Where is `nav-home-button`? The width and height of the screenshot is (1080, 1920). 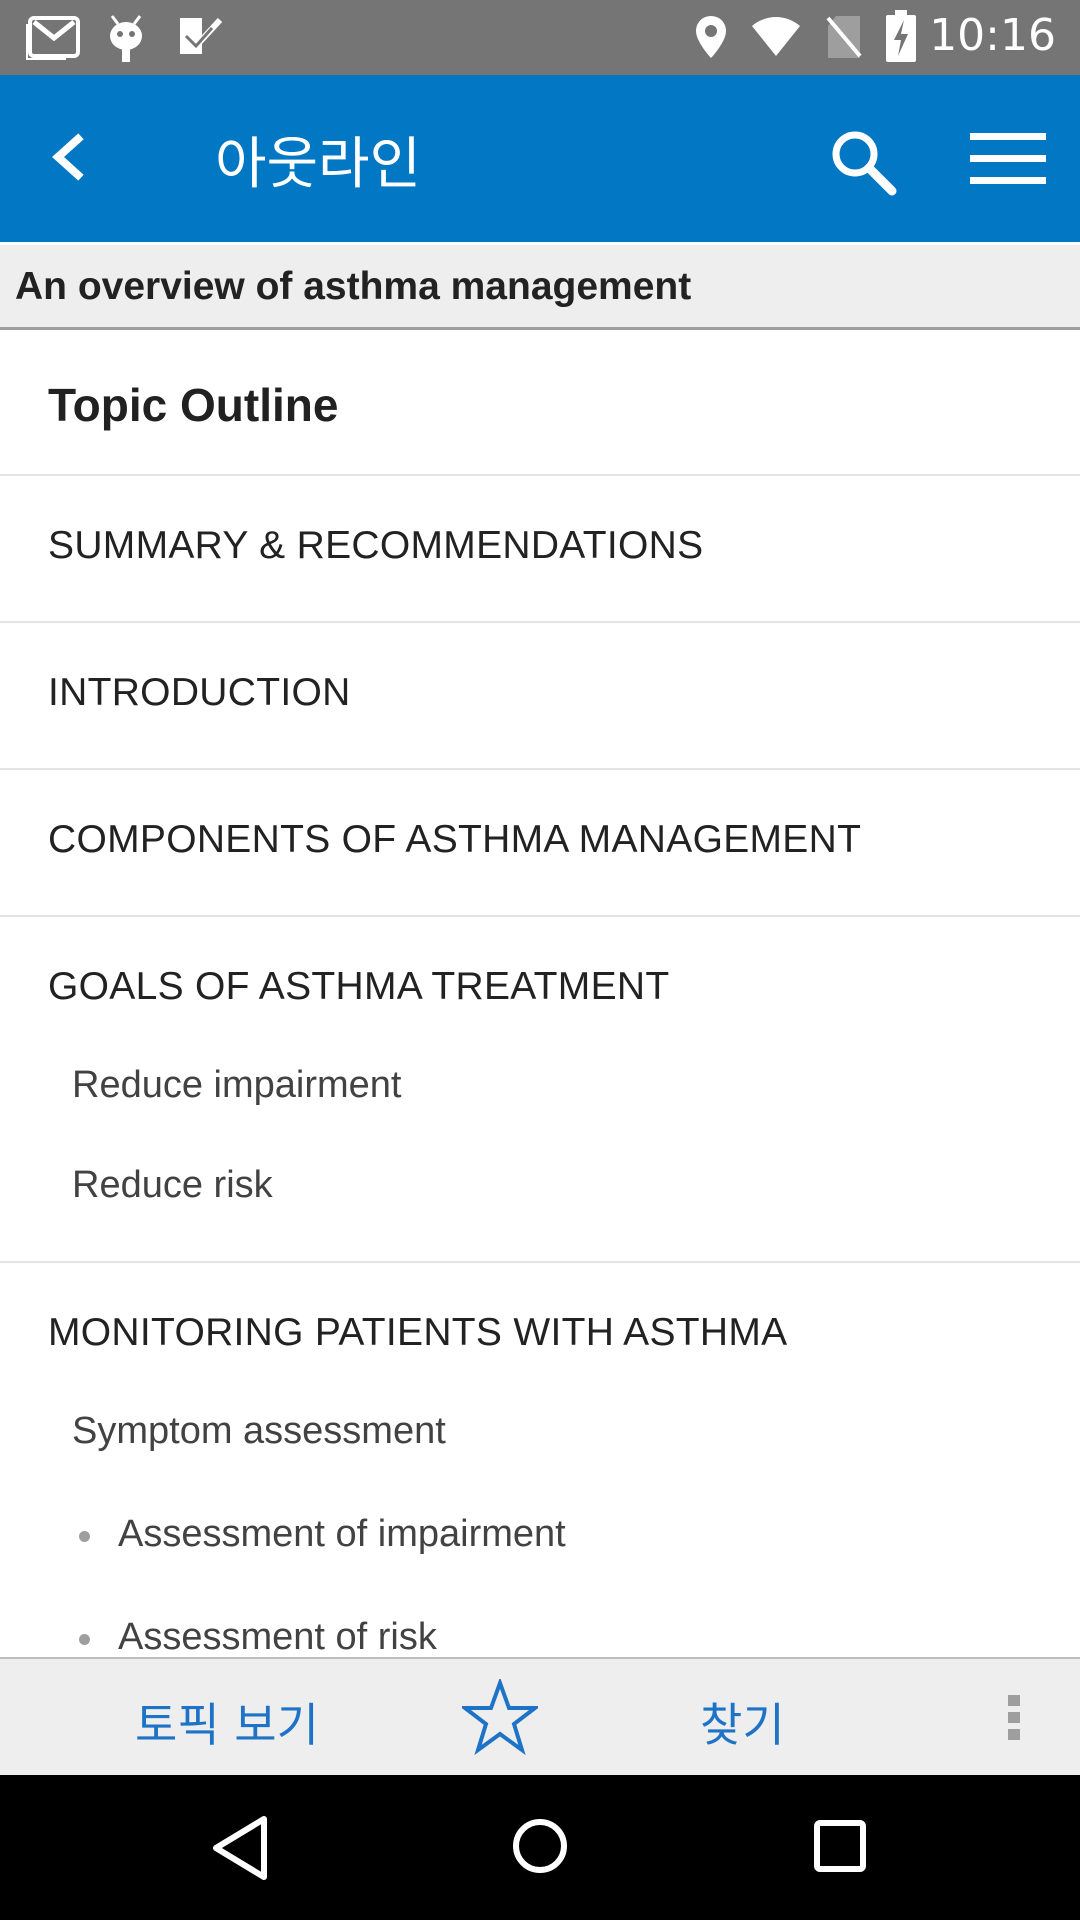 nav-home-button is located at coordinates (540, 1846).